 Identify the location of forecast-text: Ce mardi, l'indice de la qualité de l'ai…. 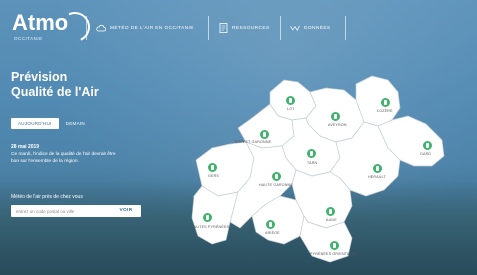
(63, 158).